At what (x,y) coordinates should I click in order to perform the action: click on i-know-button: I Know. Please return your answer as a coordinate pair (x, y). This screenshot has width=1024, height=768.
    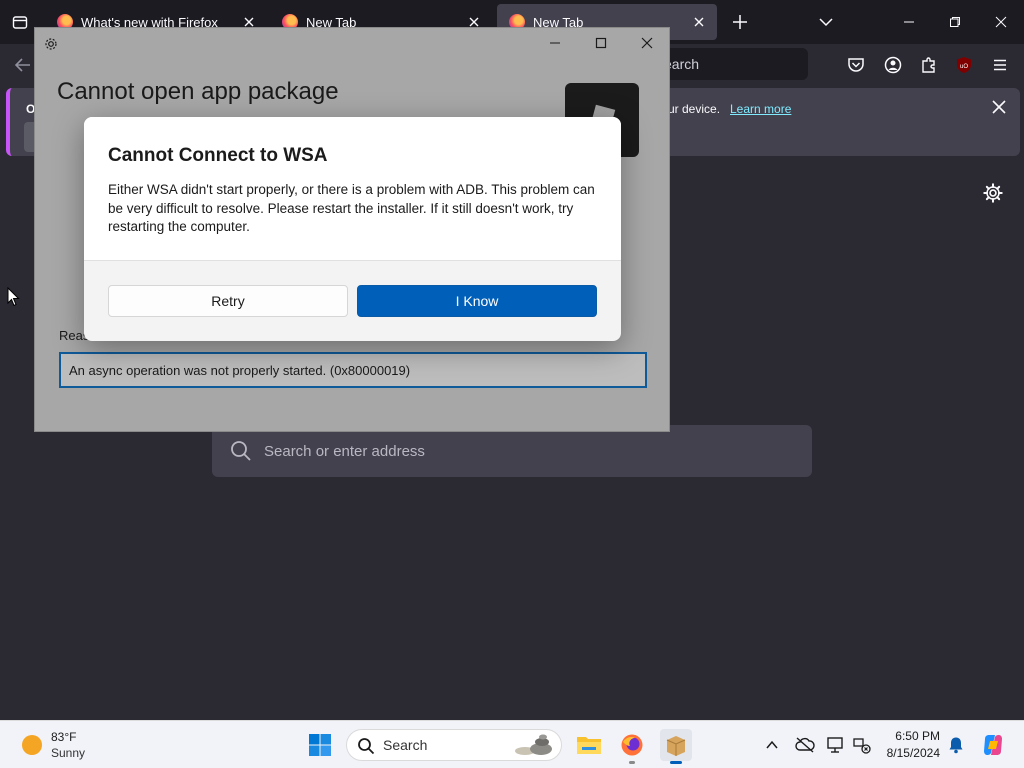
    Looking at the image, I should click on (477, 301).